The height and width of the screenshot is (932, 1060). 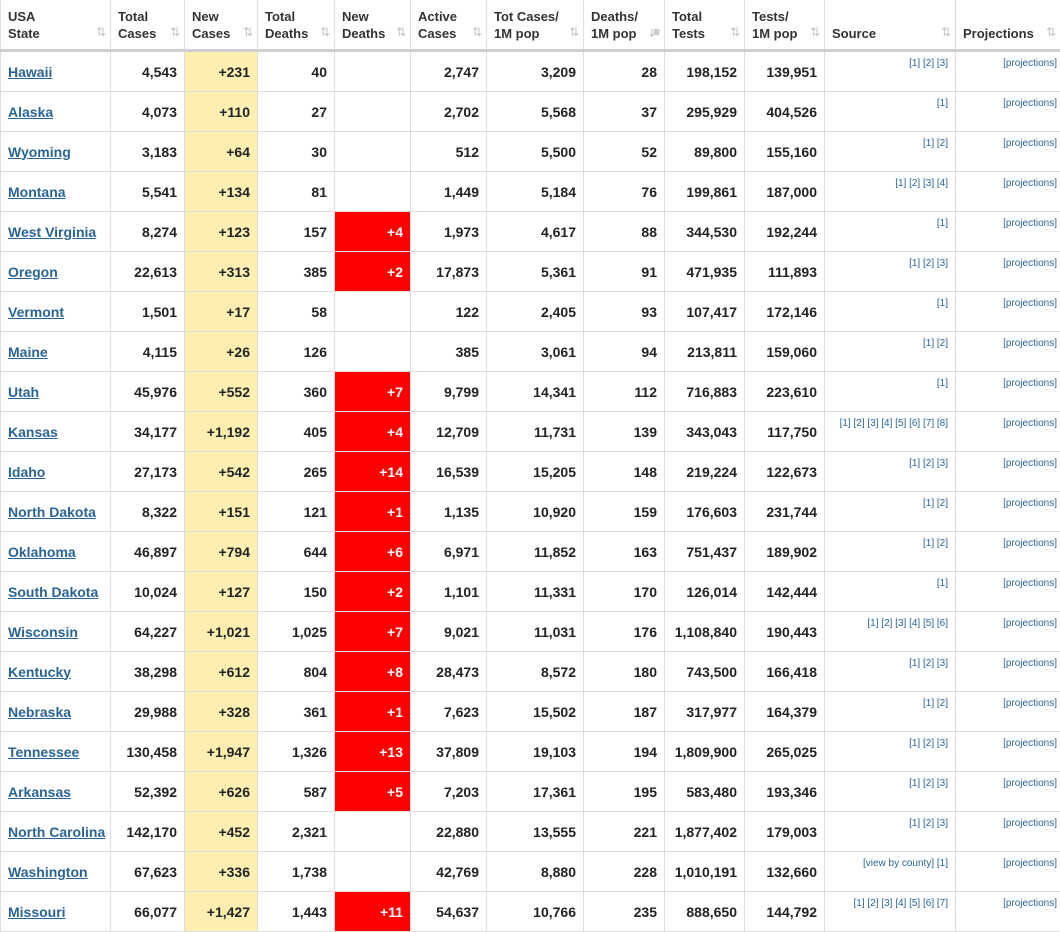 I want to click on cases-per-million-cell: 5,568, so click(x=535, y=112).